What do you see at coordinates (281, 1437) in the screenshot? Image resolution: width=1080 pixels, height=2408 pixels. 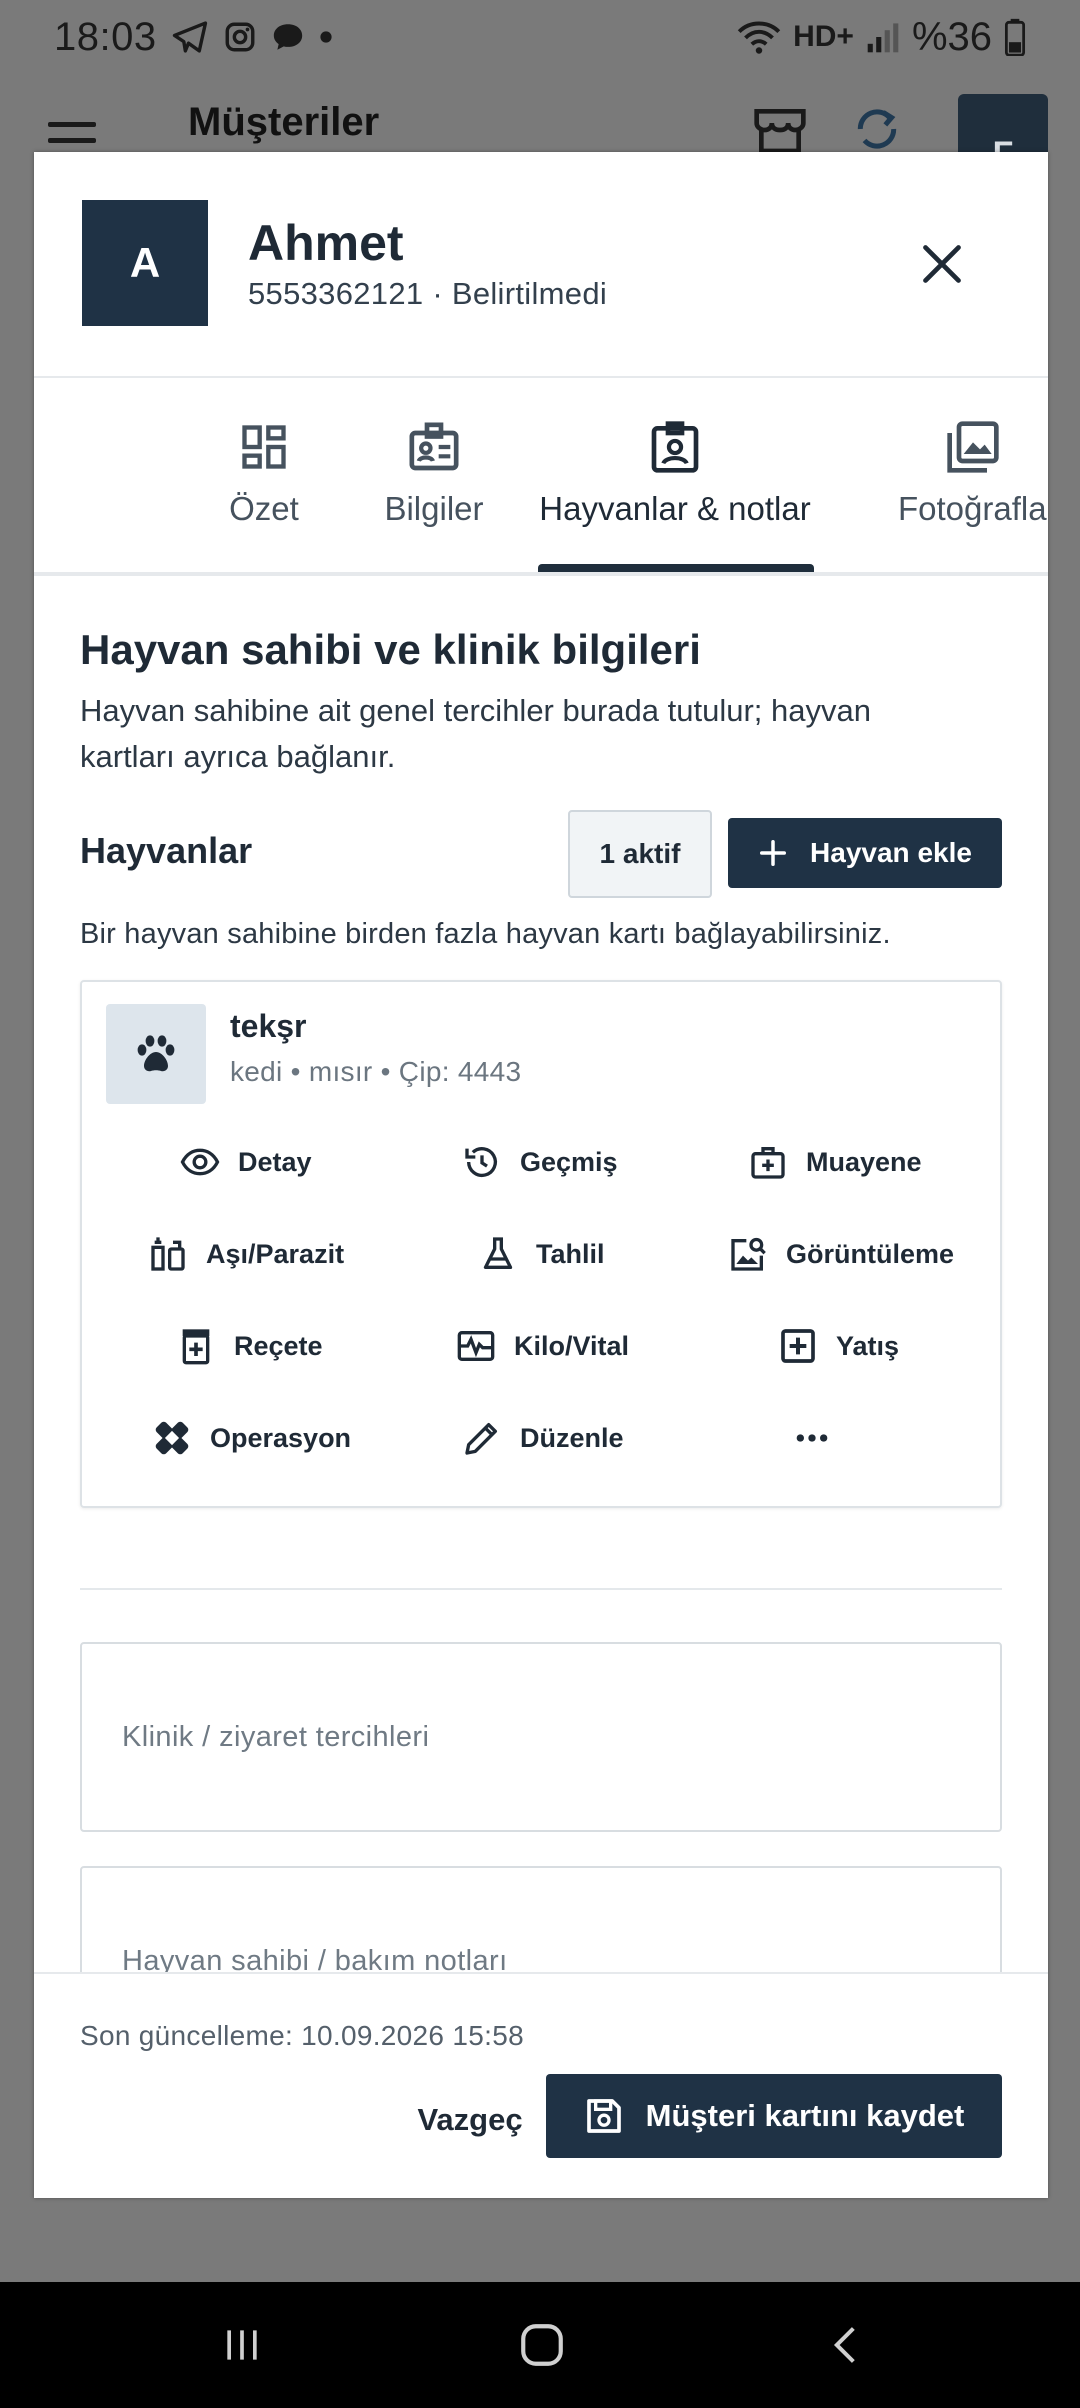 I see `action-label: Operasyon` at bounding box center [281, 1437].